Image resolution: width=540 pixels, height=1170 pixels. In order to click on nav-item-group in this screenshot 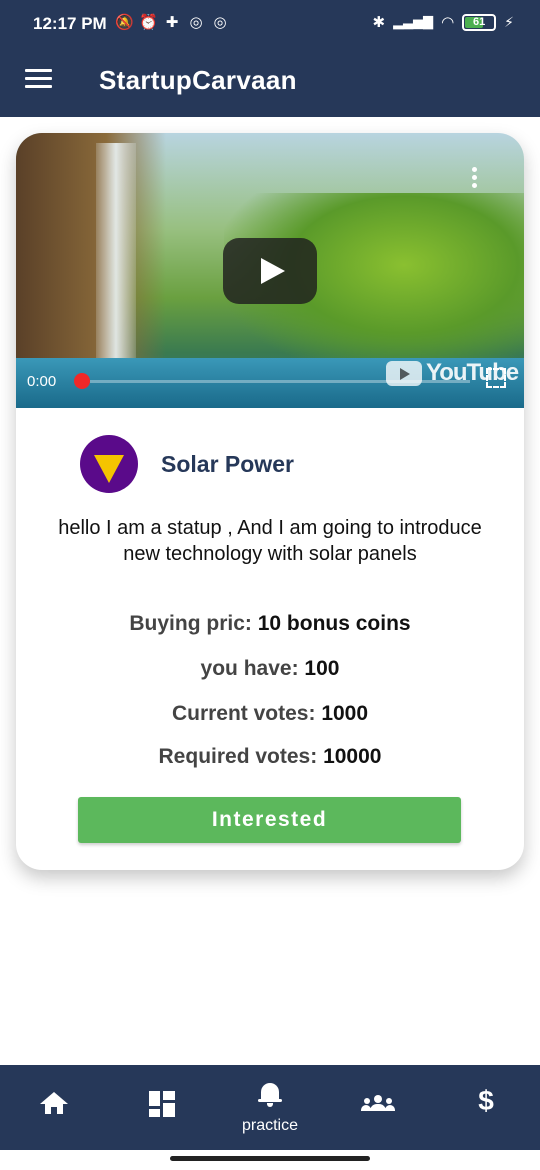, I will do `click(378, 1107)`.